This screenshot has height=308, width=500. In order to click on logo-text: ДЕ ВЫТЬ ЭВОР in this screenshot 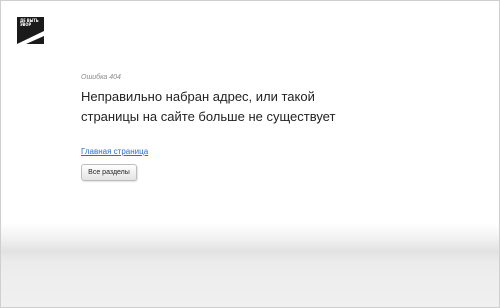, I will do `click(32, 23)`.